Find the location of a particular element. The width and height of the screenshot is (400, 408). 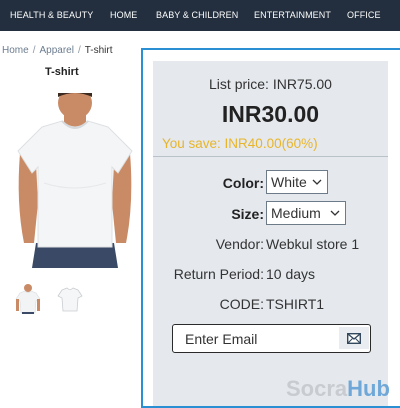

envelope-icon is located at coordinates (354, 338).